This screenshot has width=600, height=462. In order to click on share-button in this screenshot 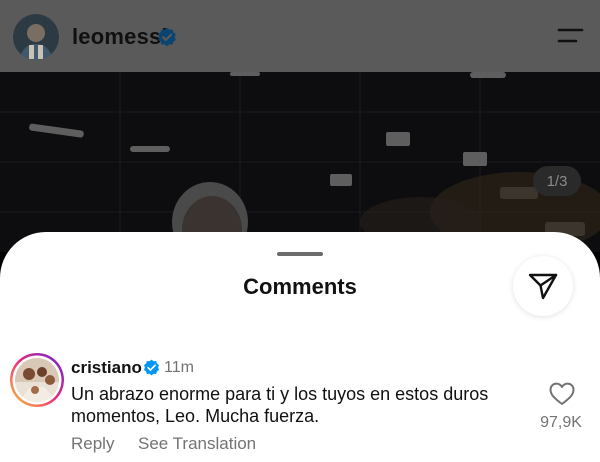, I will do `click(543, 286)`.